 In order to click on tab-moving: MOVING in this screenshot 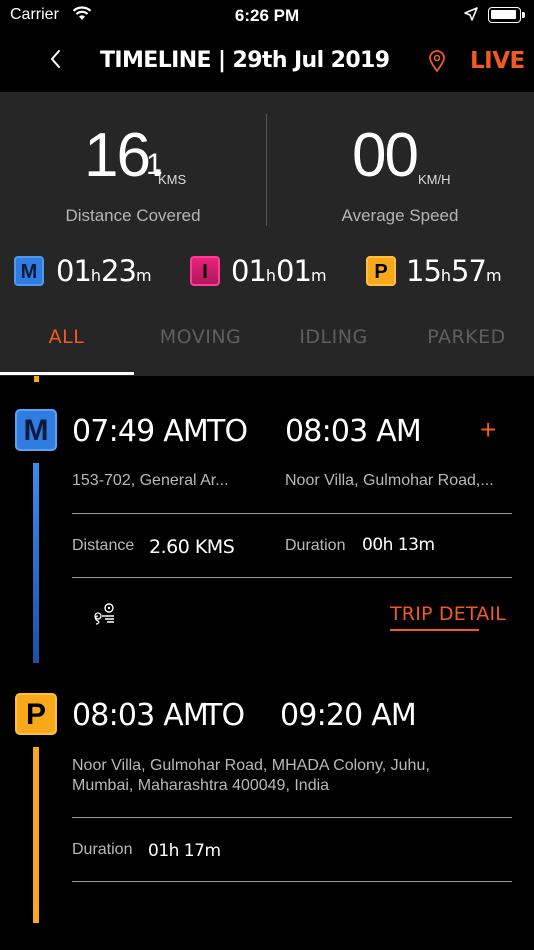, I will do `click(200, 337)`.